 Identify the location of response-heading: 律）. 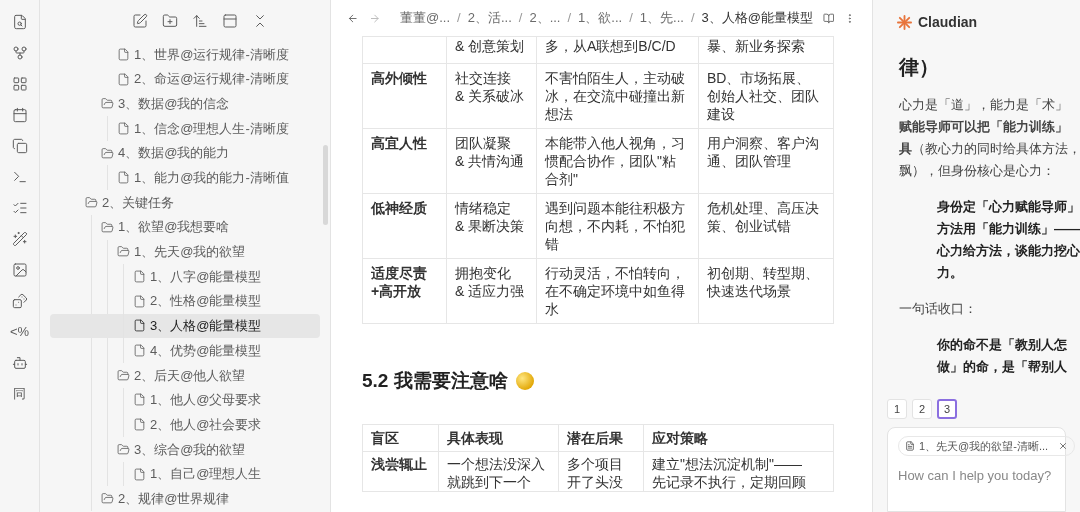
(919, 67).